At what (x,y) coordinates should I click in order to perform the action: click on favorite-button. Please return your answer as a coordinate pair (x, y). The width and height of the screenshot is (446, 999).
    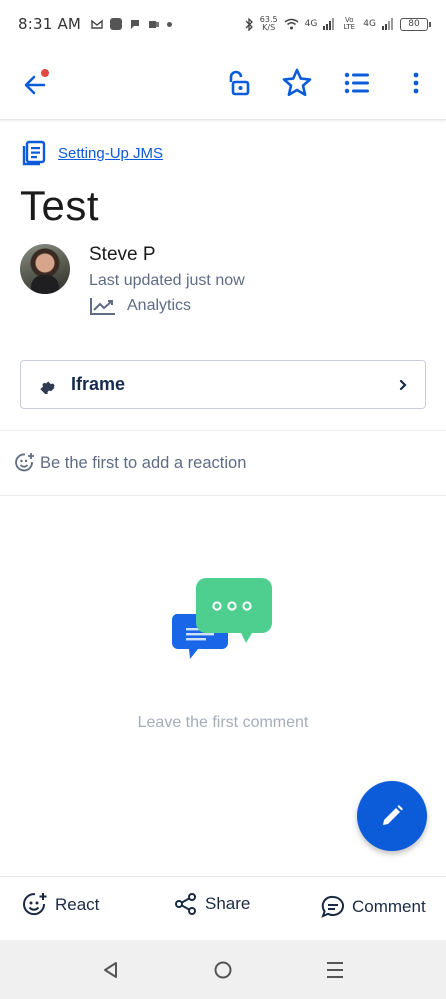
    Looking at the image, I should click on (297, 83).